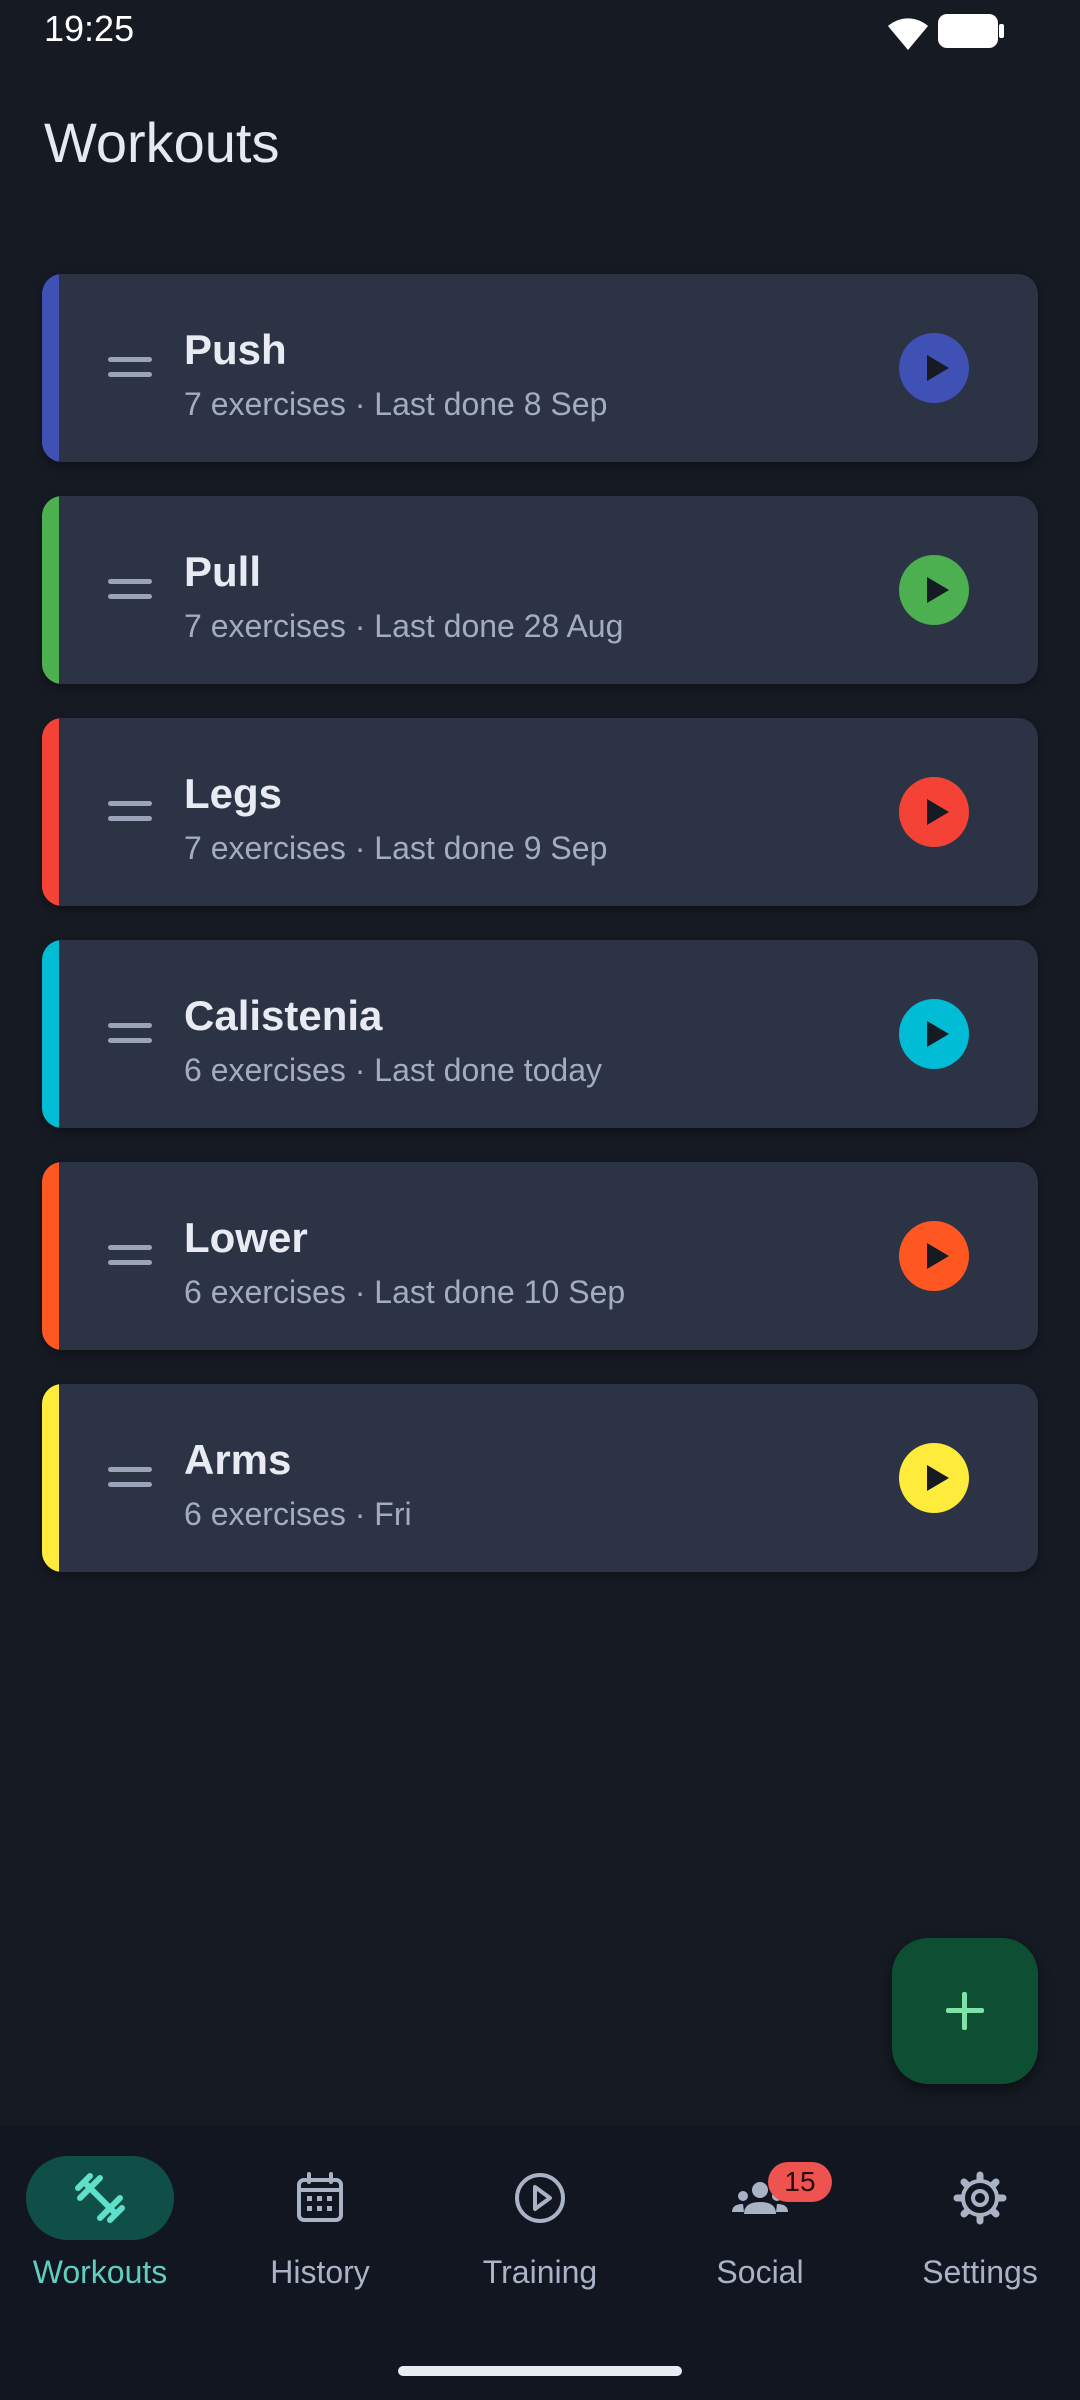 The image size is (1080, 2400). Describe the element at coordinates (246, 1237) in the screenshot. I see `workout-name: Lower` at that location.